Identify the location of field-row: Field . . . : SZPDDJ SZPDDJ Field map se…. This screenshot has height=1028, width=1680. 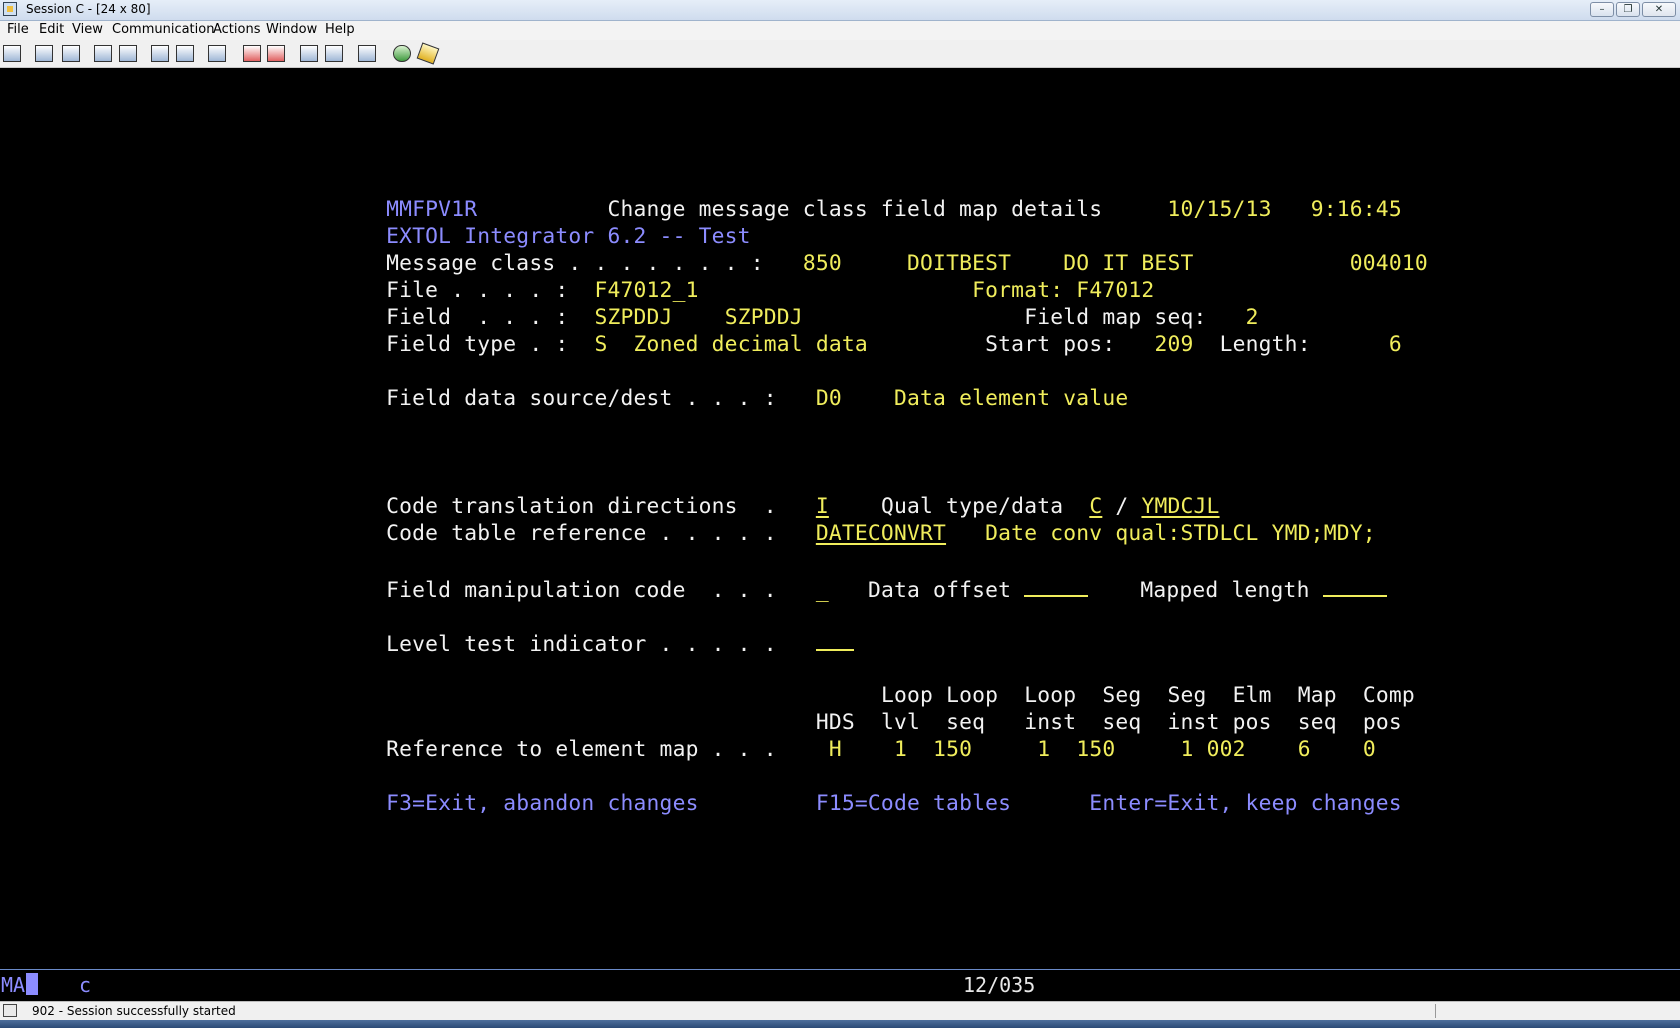
(796, 304).